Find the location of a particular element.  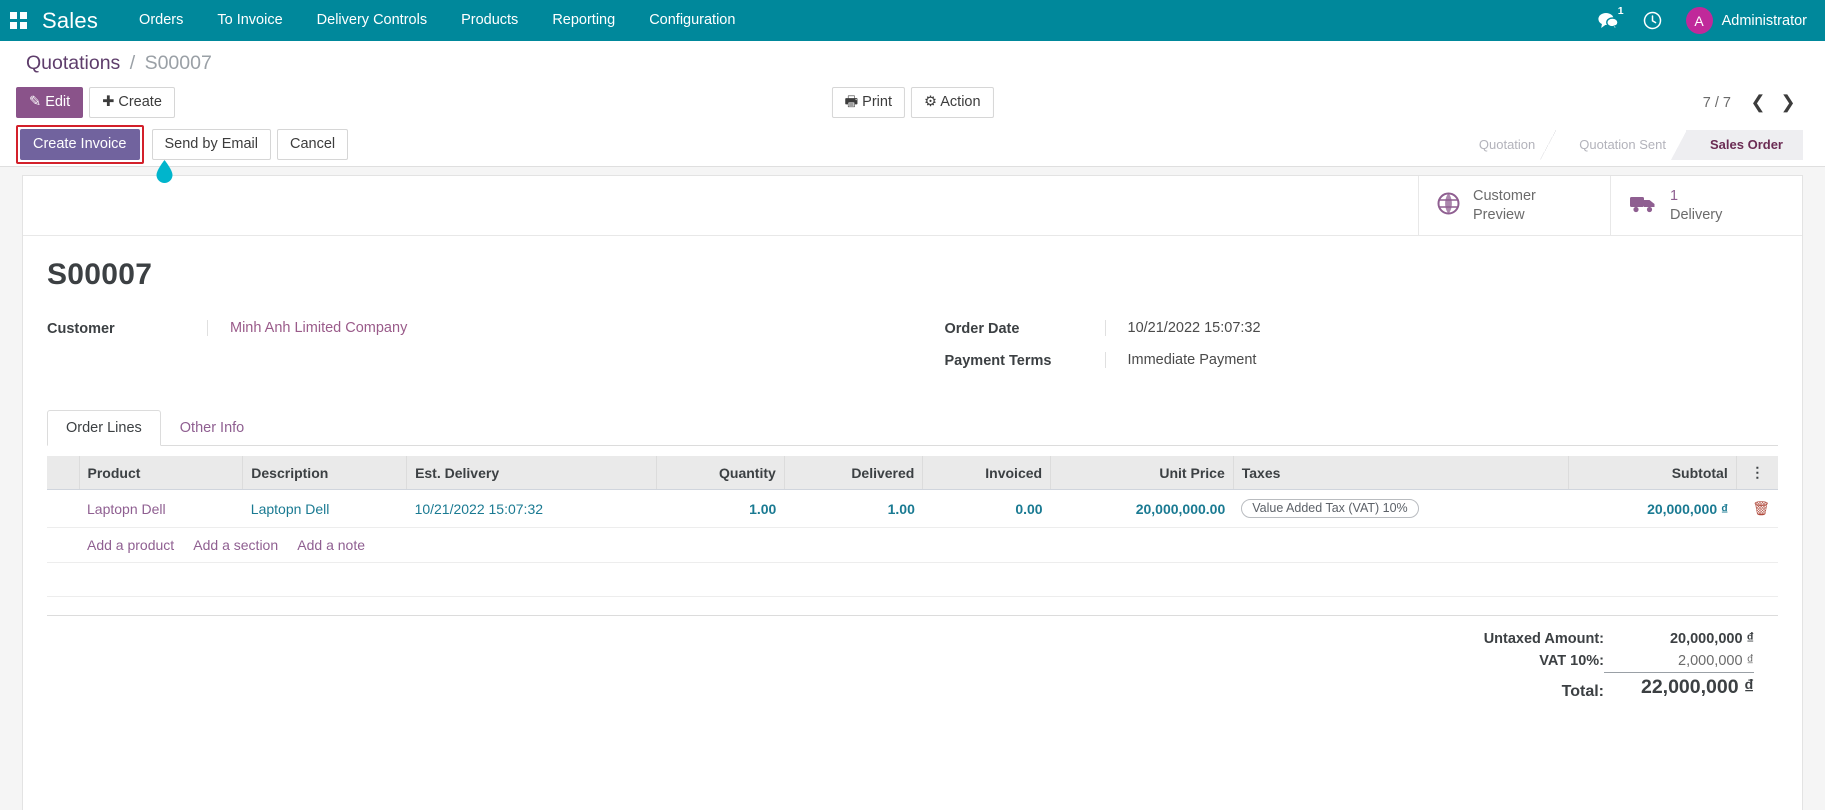

record-actions-group: ✎ Edit ✚ Create is located at coordinates (95, 102).